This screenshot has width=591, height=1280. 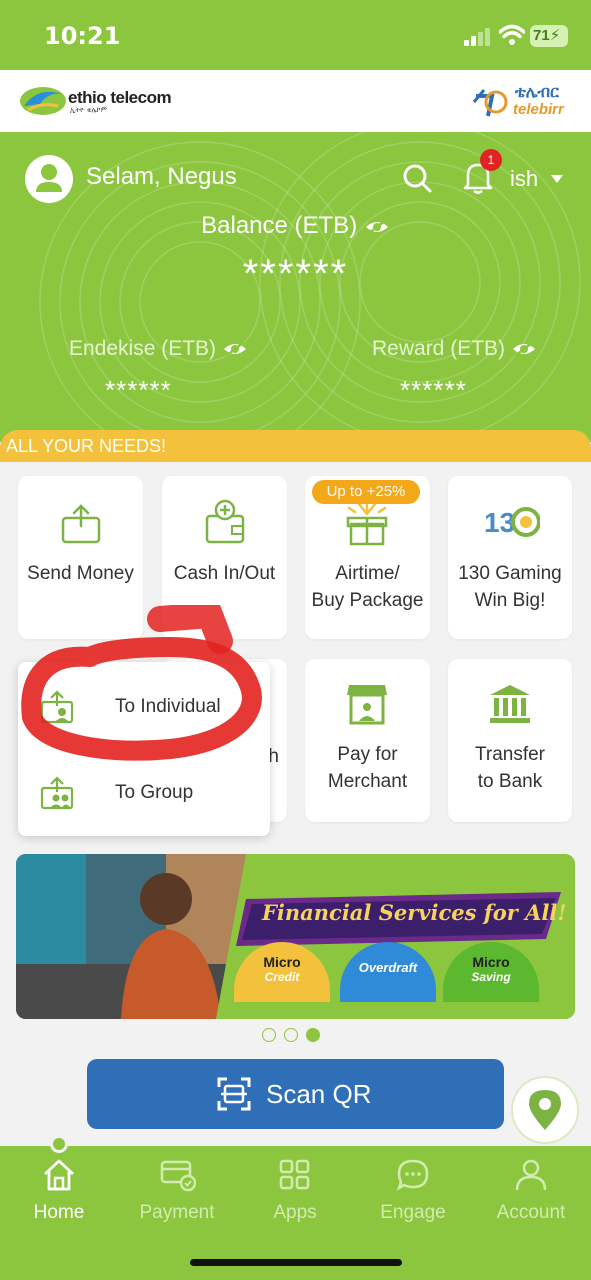 I want to click on location-pin-icon, so click(x=545, y=1110).